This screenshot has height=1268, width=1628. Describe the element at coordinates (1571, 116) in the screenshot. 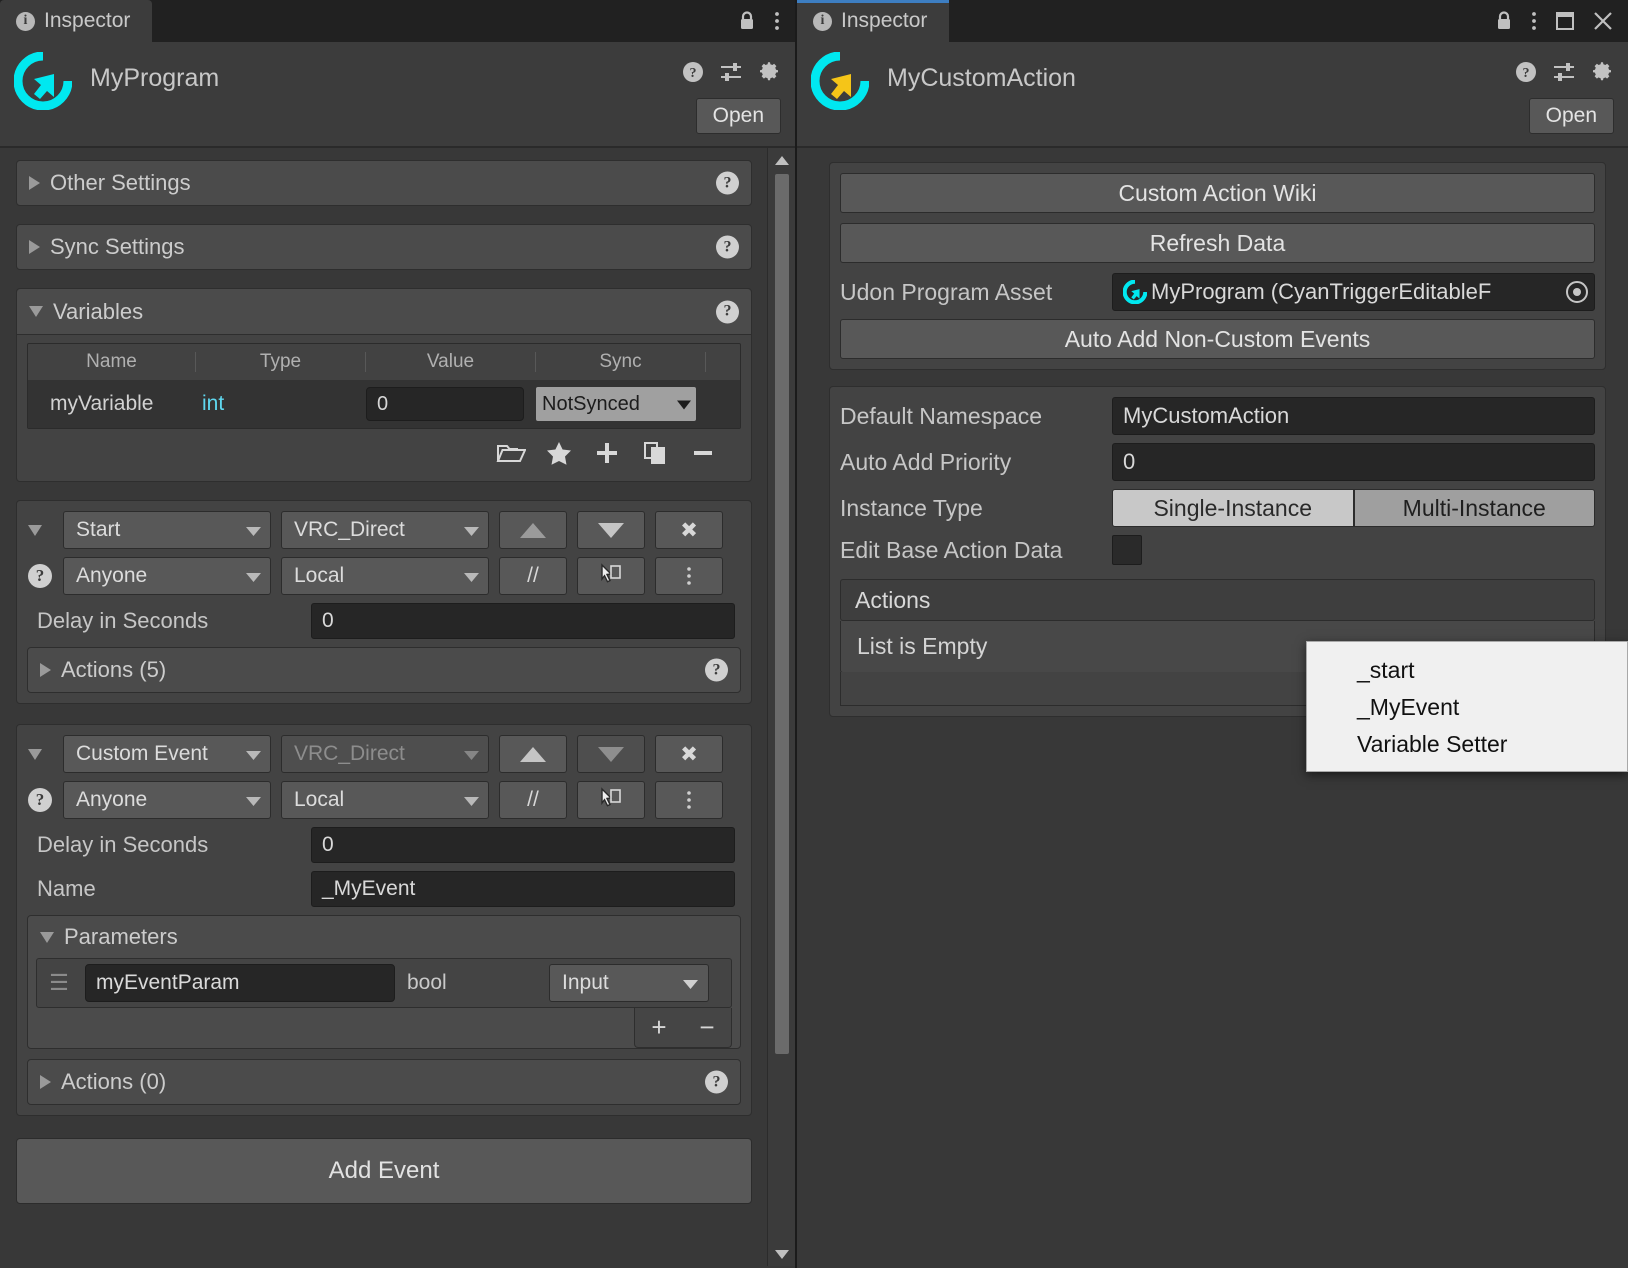

I see `open-button-right: Open` at that location.